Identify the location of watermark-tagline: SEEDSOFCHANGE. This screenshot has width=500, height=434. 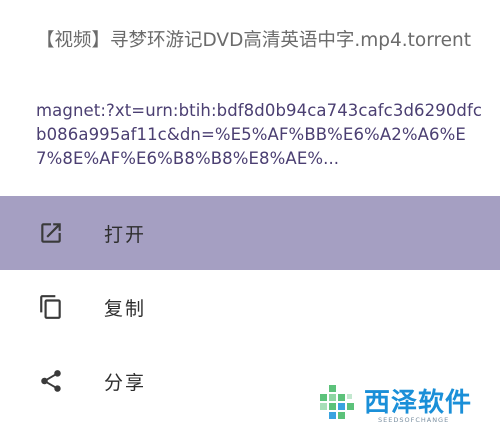
(414, 420).